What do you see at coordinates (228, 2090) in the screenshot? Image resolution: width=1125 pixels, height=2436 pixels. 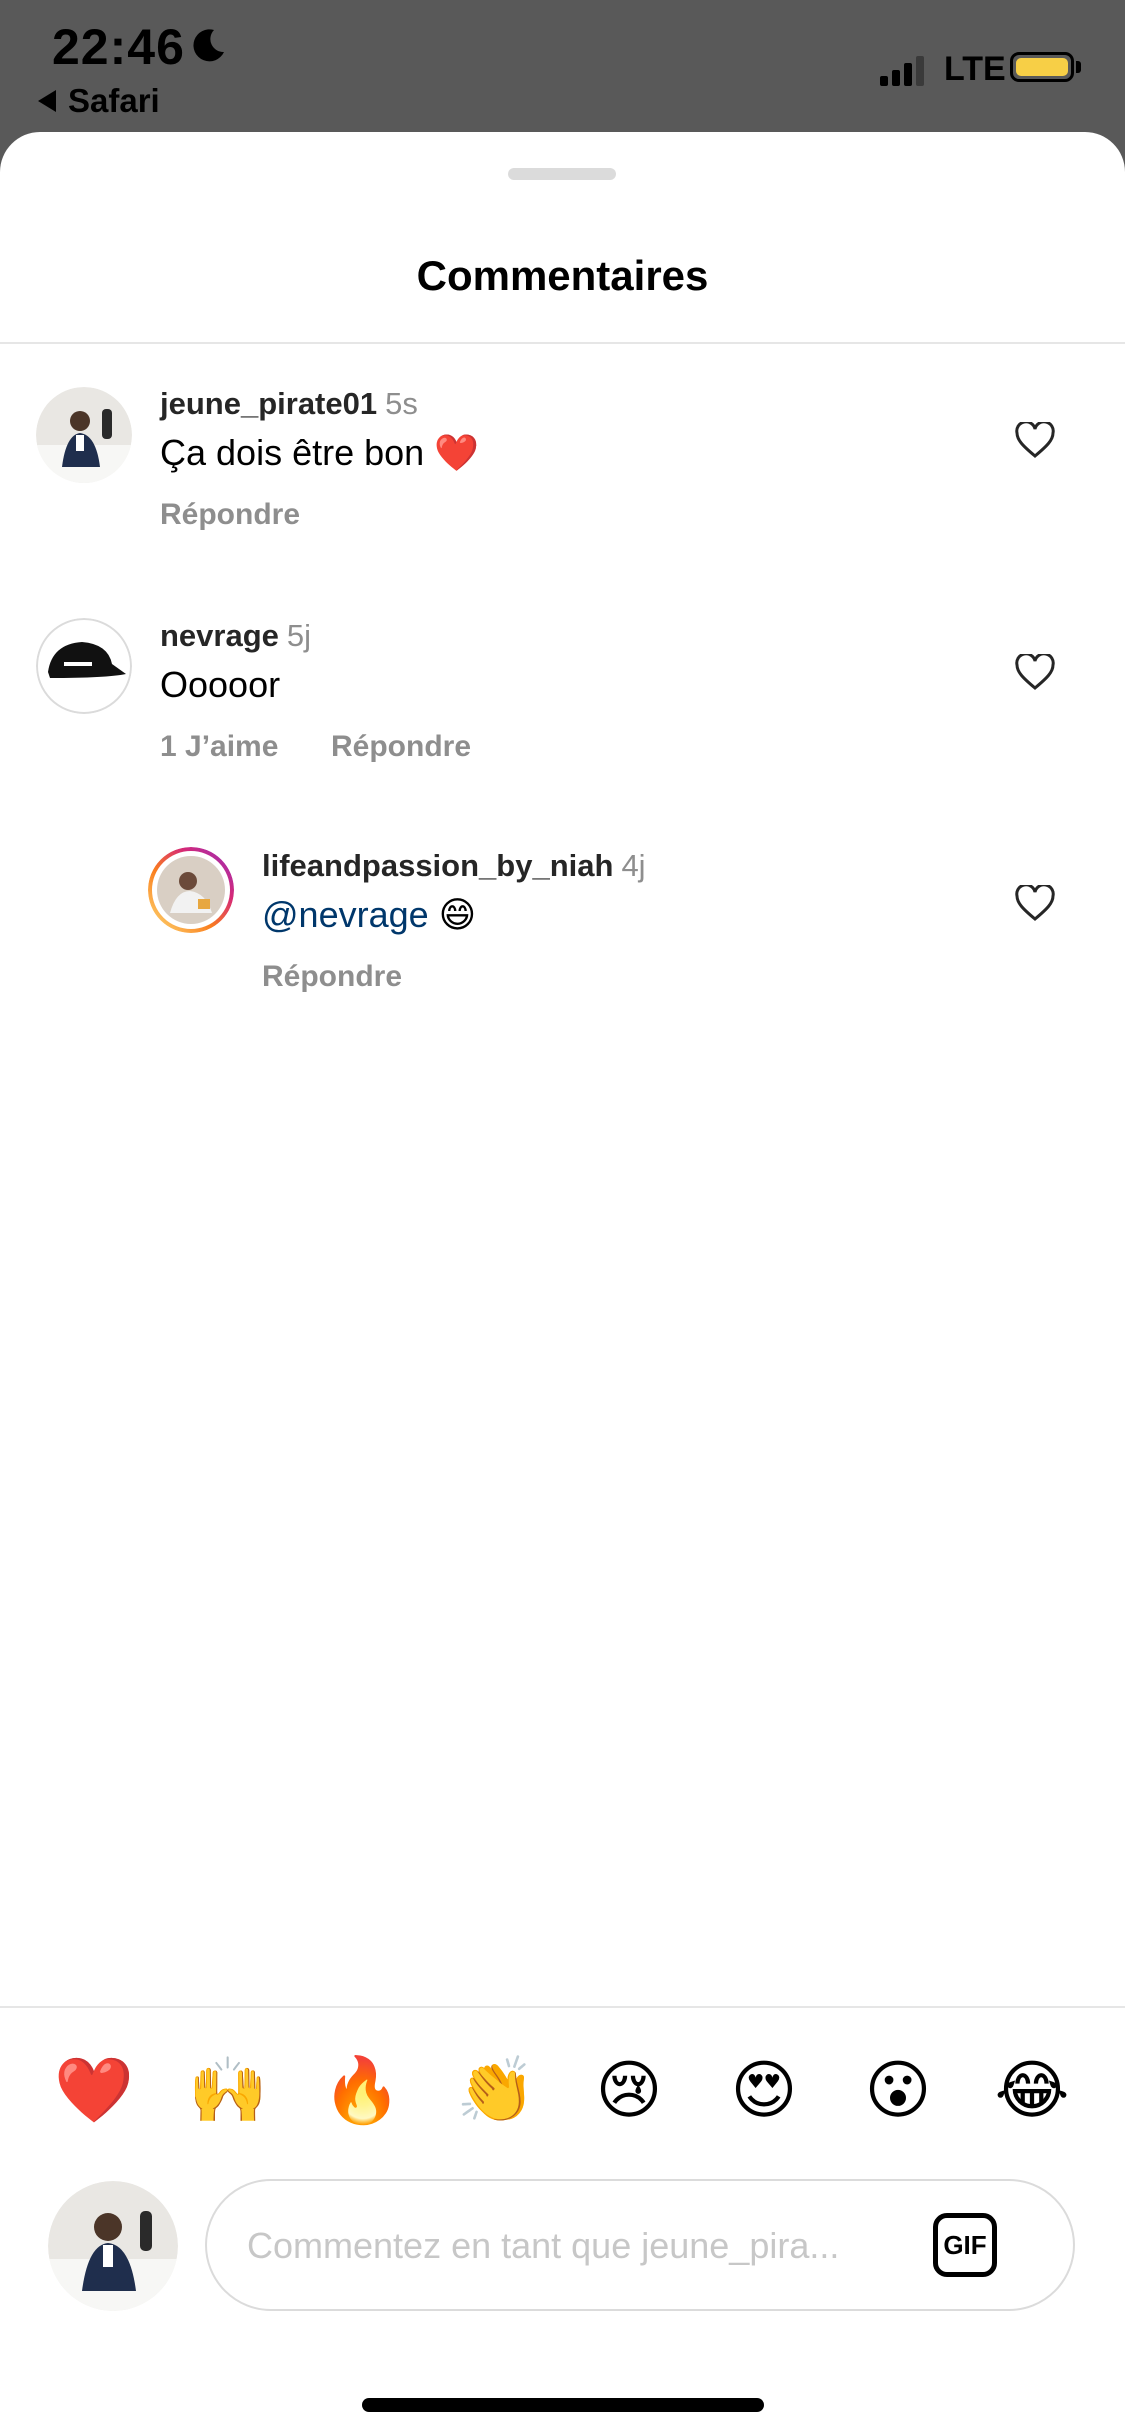 I see `emoji-raised-hands-button: 🙌` at bounding box center [228, 2090].